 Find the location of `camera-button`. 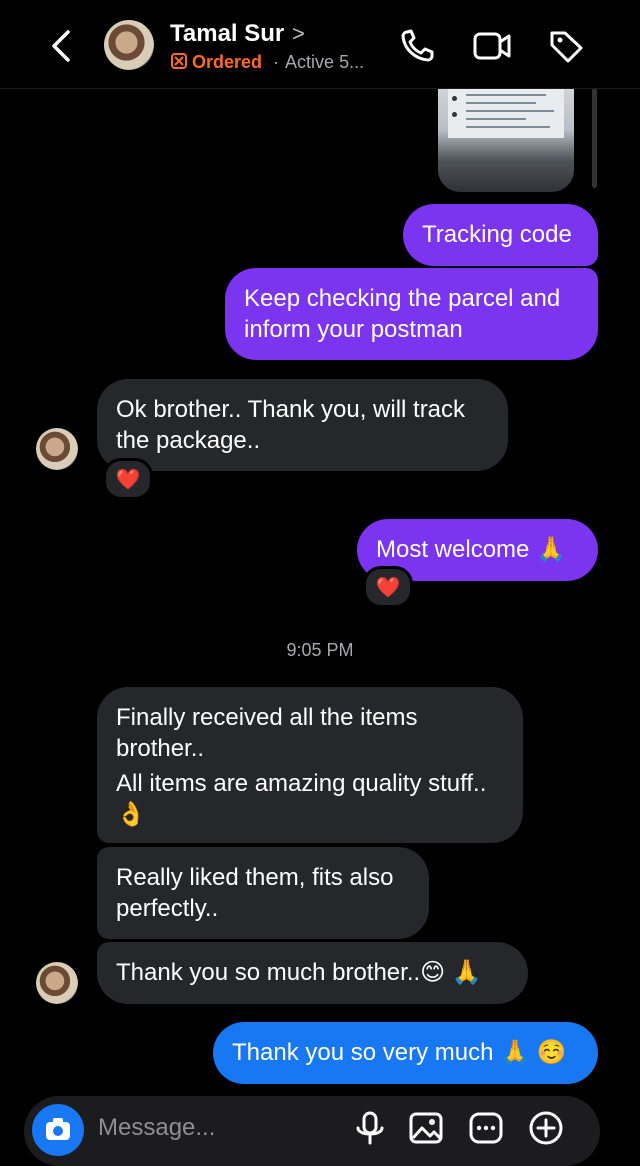

camera-button is located at coordinates (58, 1130).